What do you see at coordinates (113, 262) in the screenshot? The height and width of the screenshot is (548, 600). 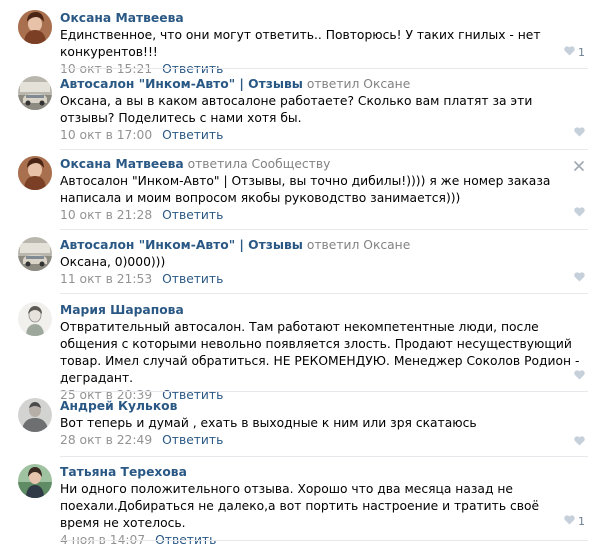 I see `comment-text: Оксана, 0)000)))` at bounding box center [113, 262].